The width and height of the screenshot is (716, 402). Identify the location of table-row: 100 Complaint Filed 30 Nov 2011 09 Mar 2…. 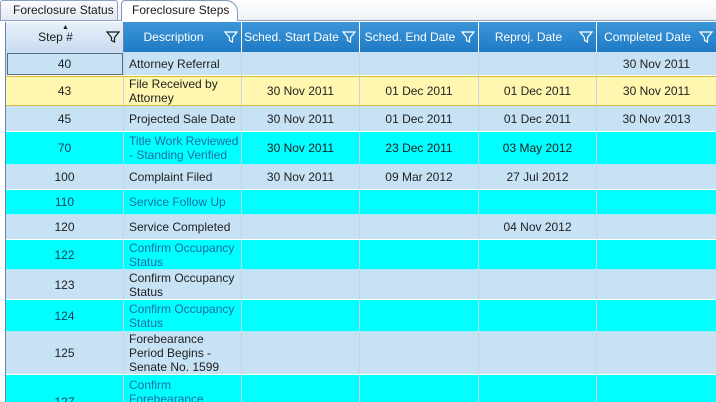
(361, 177).